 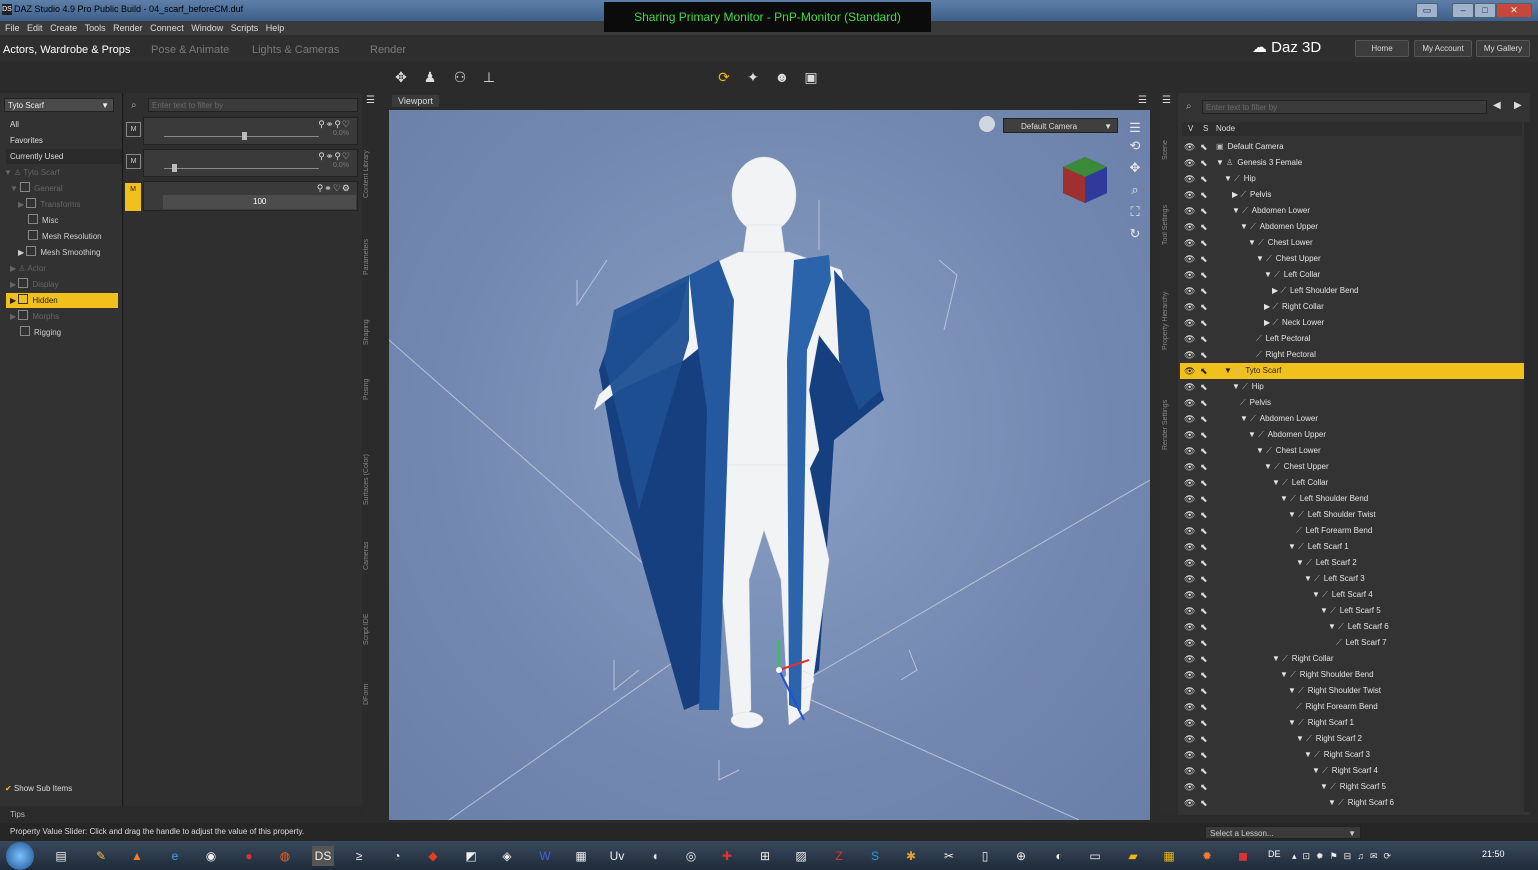 I want to click on scene-tree-node: ▼ ⟋ Left Collar, so click(x=1292, y=275).